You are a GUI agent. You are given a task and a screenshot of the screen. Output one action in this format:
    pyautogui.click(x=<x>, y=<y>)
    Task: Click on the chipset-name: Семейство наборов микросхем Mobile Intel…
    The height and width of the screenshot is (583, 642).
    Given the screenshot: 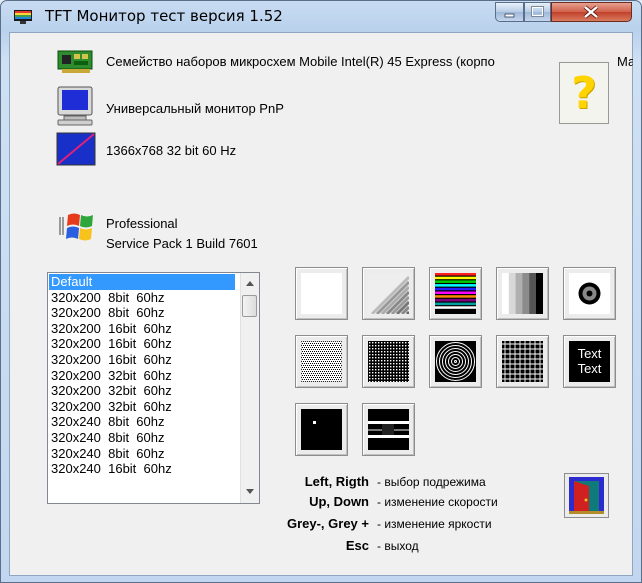 What is the action you would take?
    pyautogui.click(x=300, y=61)
    